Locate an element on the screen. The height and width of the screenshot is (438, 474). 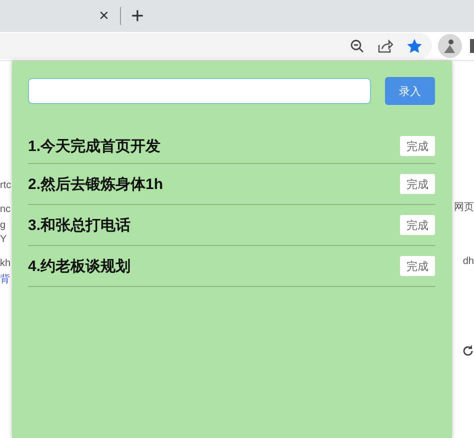
link: 背 is located at coordinates (6, 280).